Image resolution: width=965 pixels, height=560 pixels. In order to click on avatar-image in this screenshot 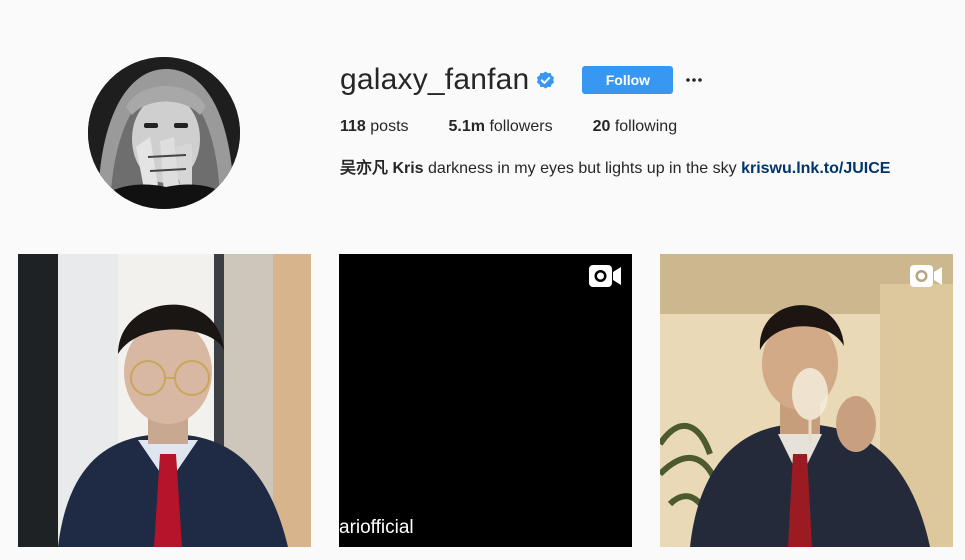, I will do `click(164, 133)`.